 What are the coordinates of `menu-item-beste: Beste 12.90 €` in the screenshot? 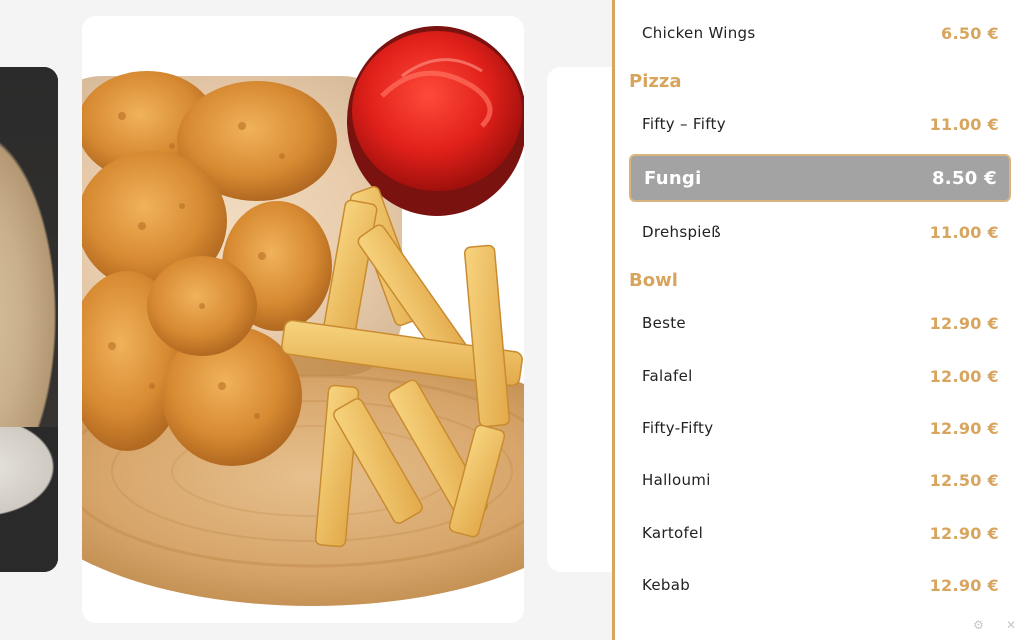 It's located at (820, 323).